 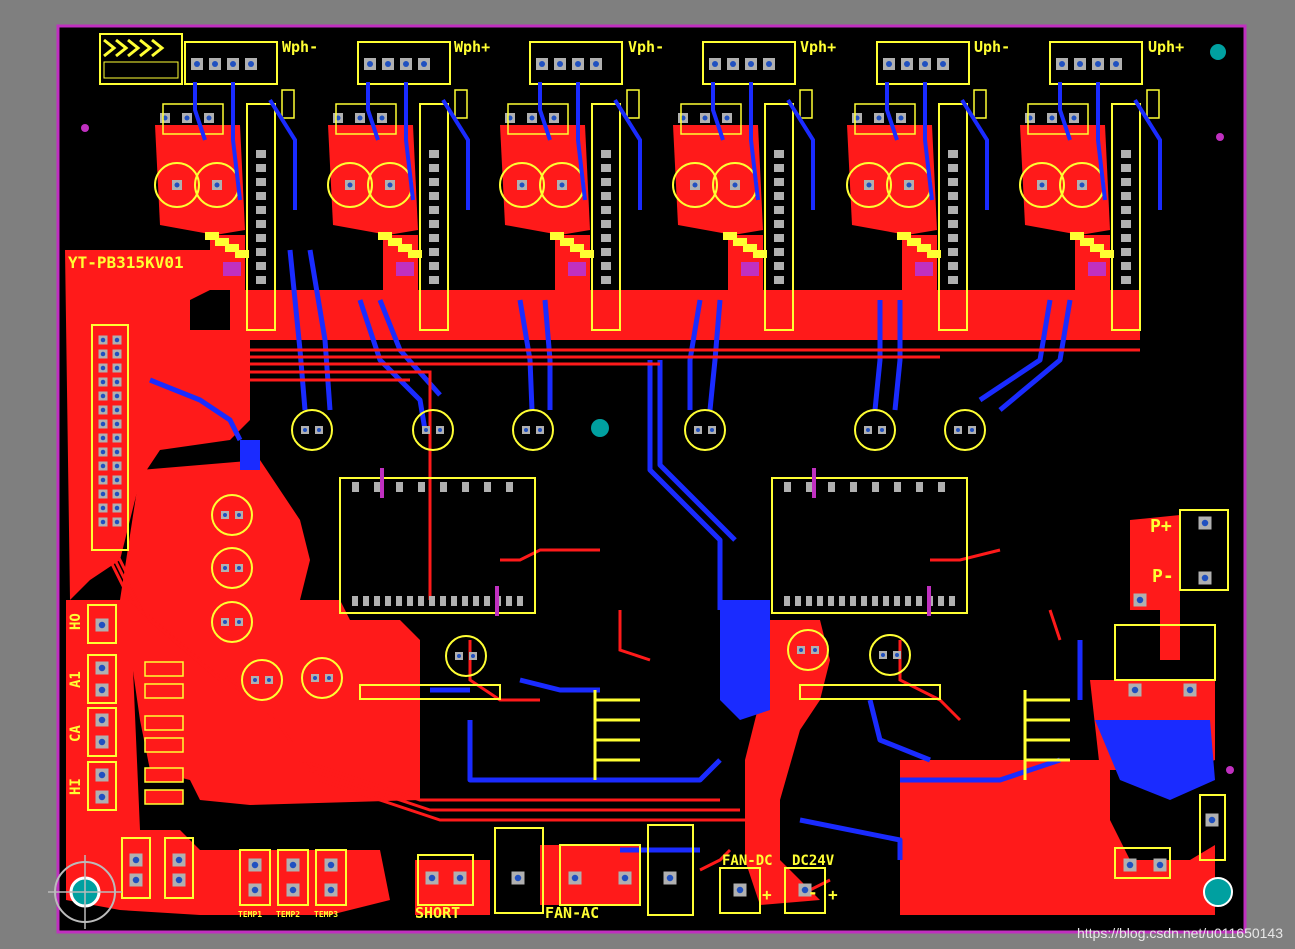 I want to click on phase-label-vph-minus: Vph-, so click(x=646, y=47).